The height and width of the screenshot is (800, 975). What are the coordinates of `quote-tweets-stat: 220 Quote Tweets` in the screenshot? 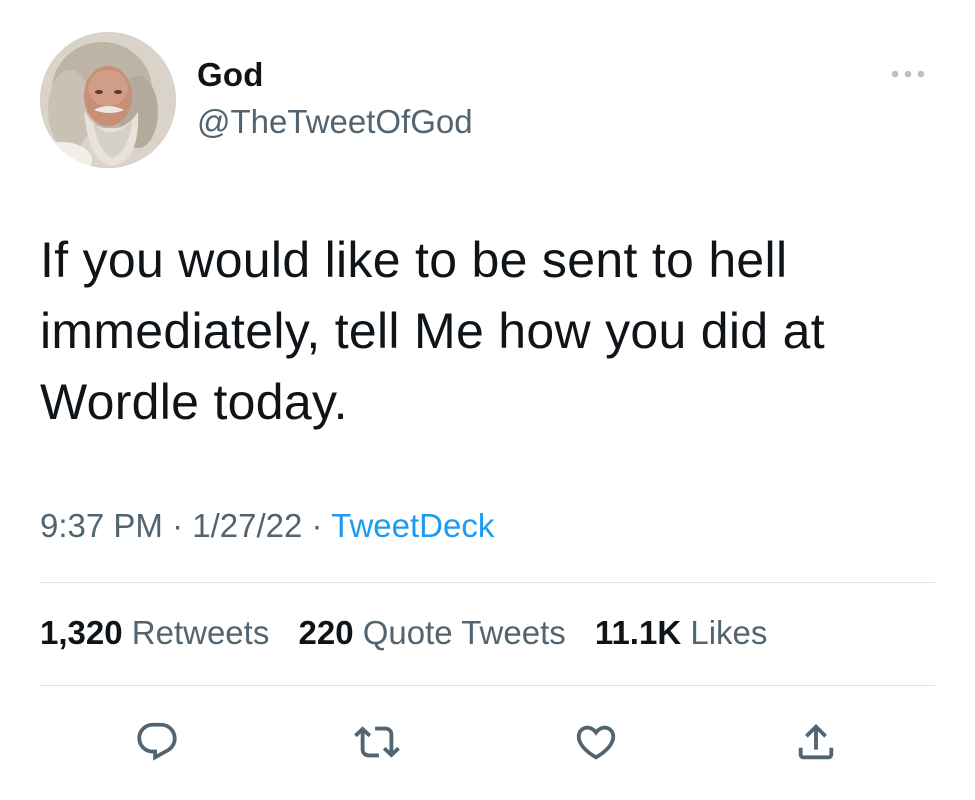 It's located at (432, 633).